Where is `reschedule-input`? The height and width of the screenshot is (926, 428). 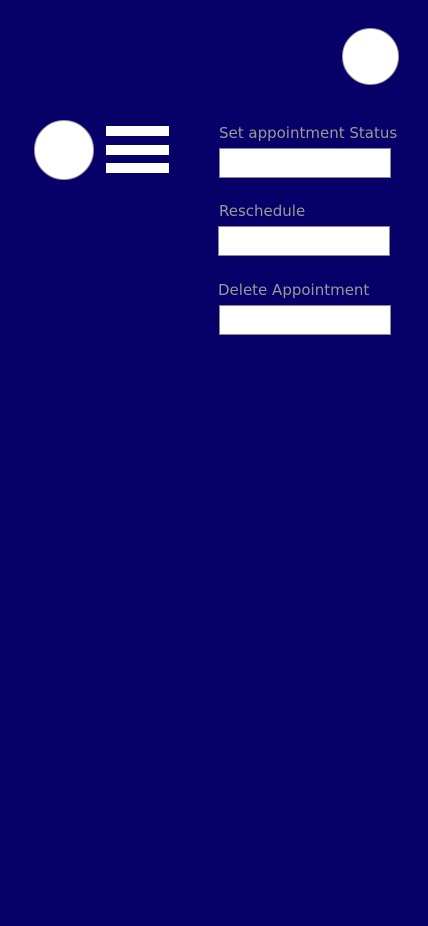 reschedule-input is located at coordinates (304, 241).